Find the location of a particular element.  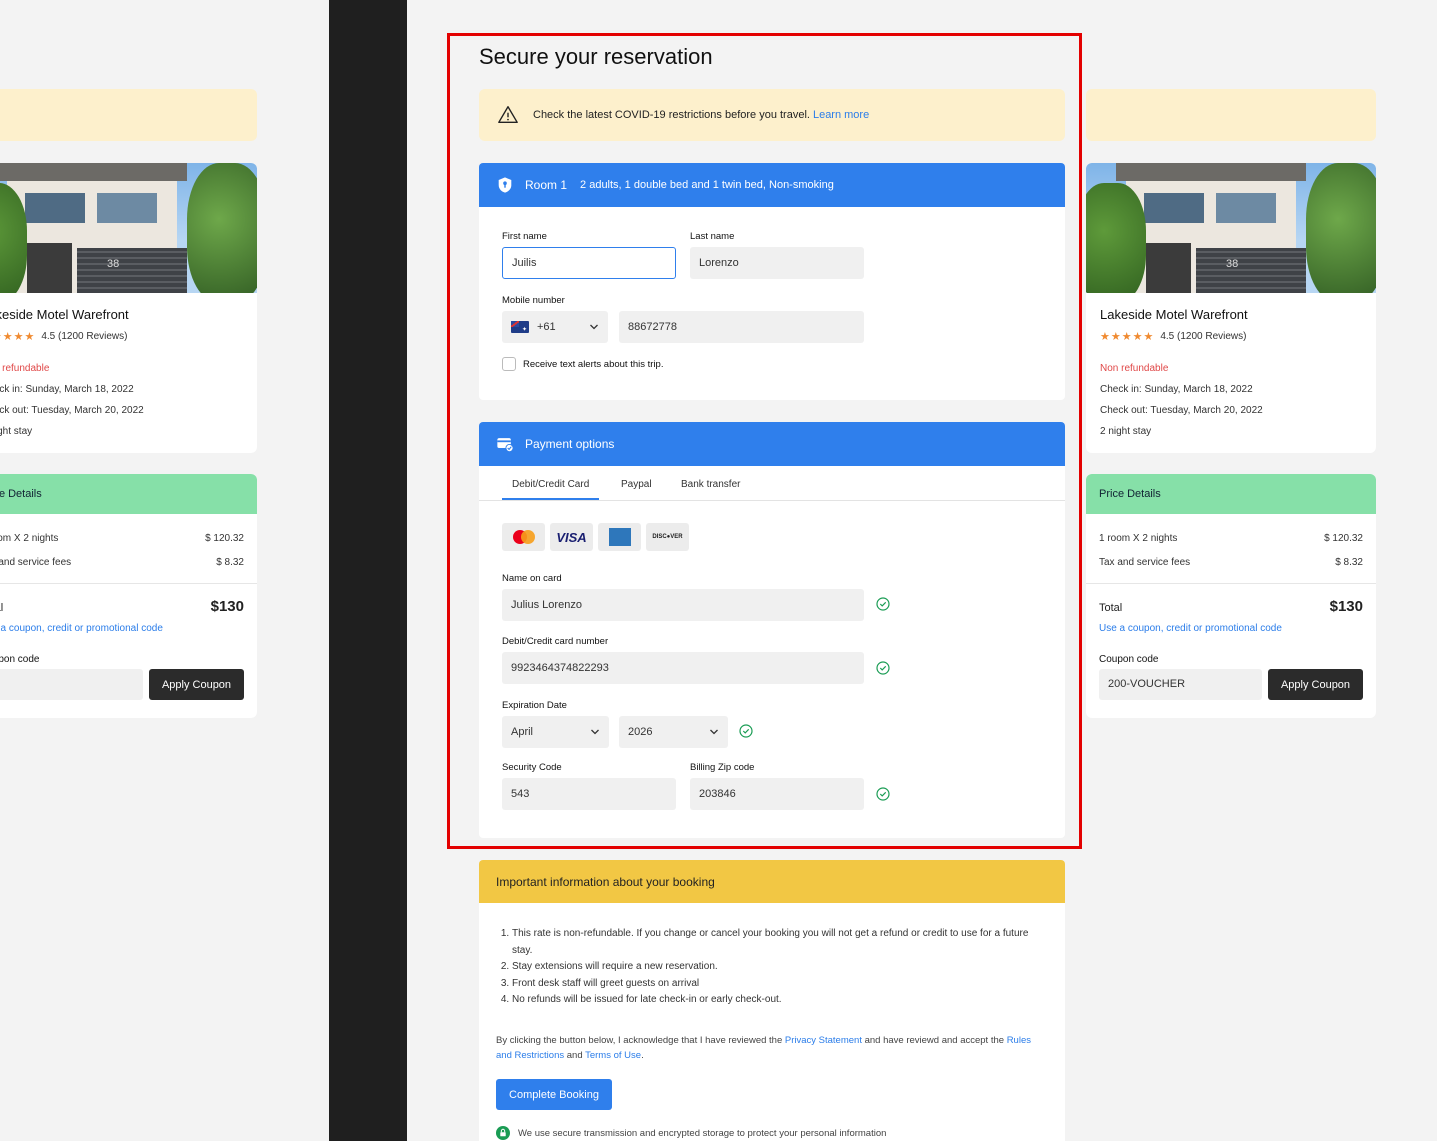

zip-code-input: 203846 is located at coordinates (777, 794).